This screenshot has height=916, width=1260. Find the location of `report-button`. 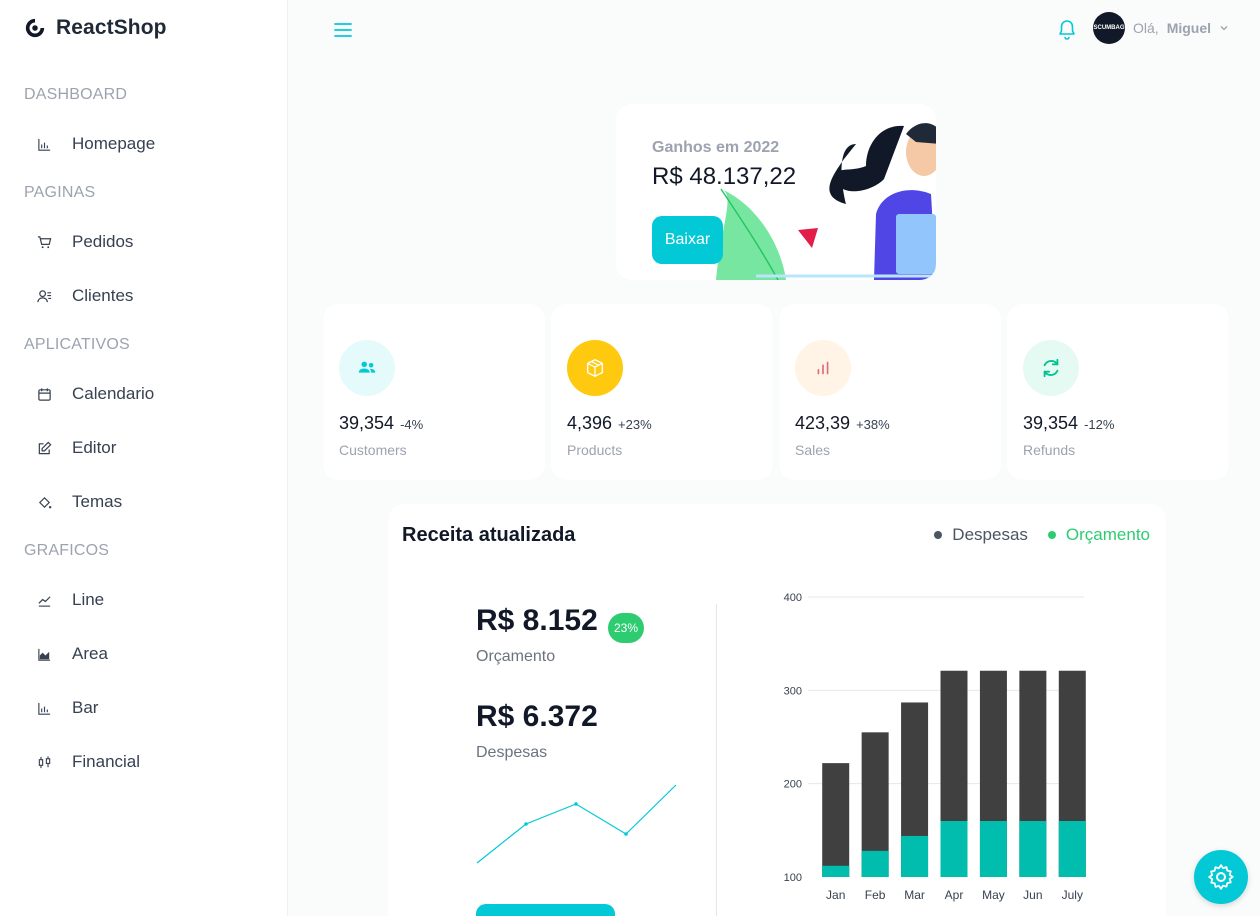

report-button is located at coordinates (545, 910).